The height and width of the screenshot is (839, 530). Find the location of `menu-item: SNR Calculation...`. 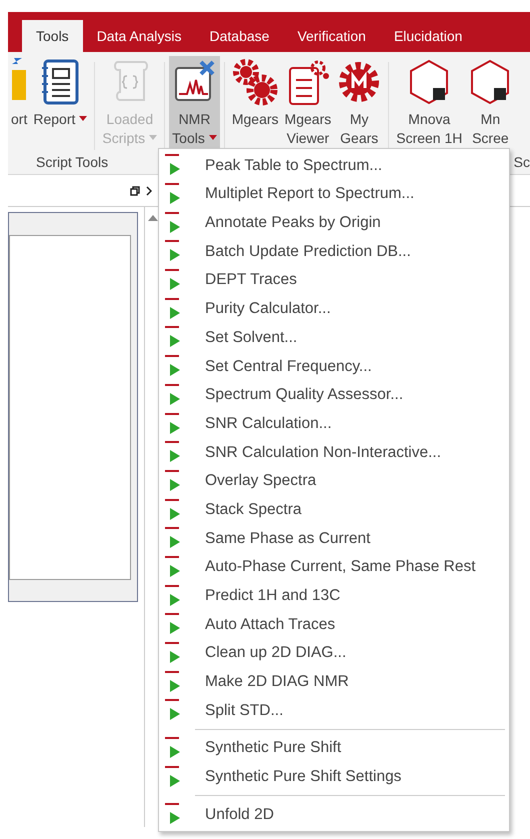

menu-item: SNR Calculation... is located at coordinates (334, 423).